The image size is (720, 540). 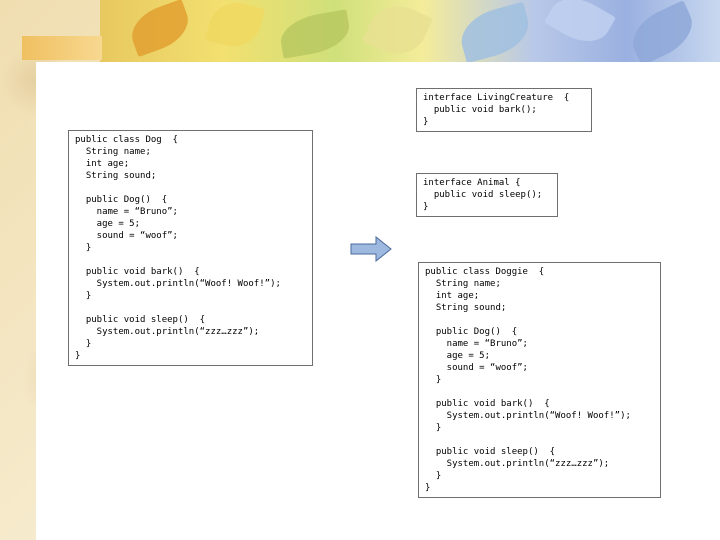 What do you see at coordinates (472, 183) in the screenshot?
I see `code-line: interface Animal {` at bounding box center [472, 183].